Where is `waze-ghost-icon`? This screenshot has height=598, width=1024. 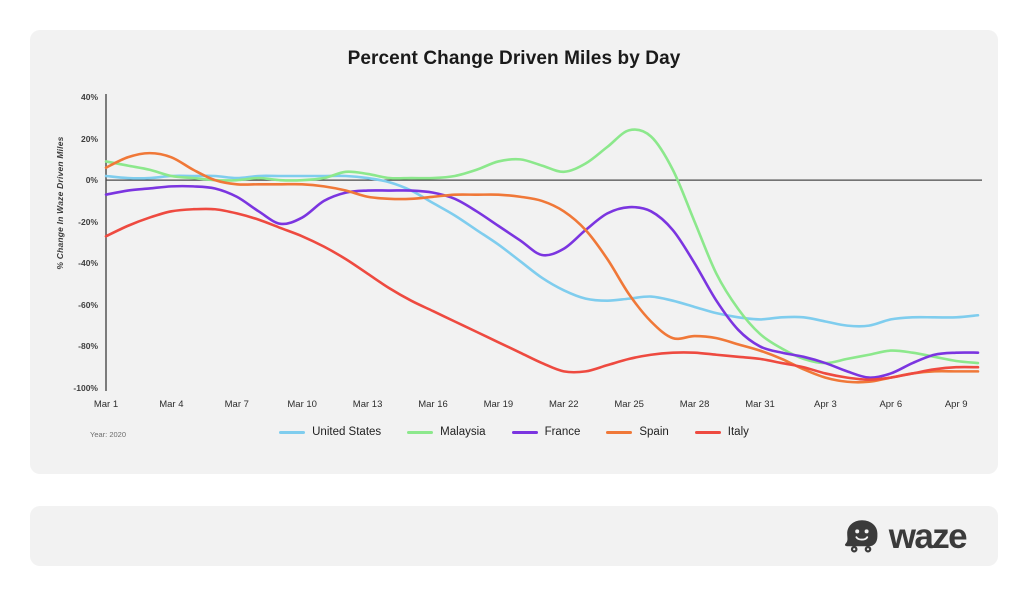
waze-ghost-icon is located at coordinates (861, 536).